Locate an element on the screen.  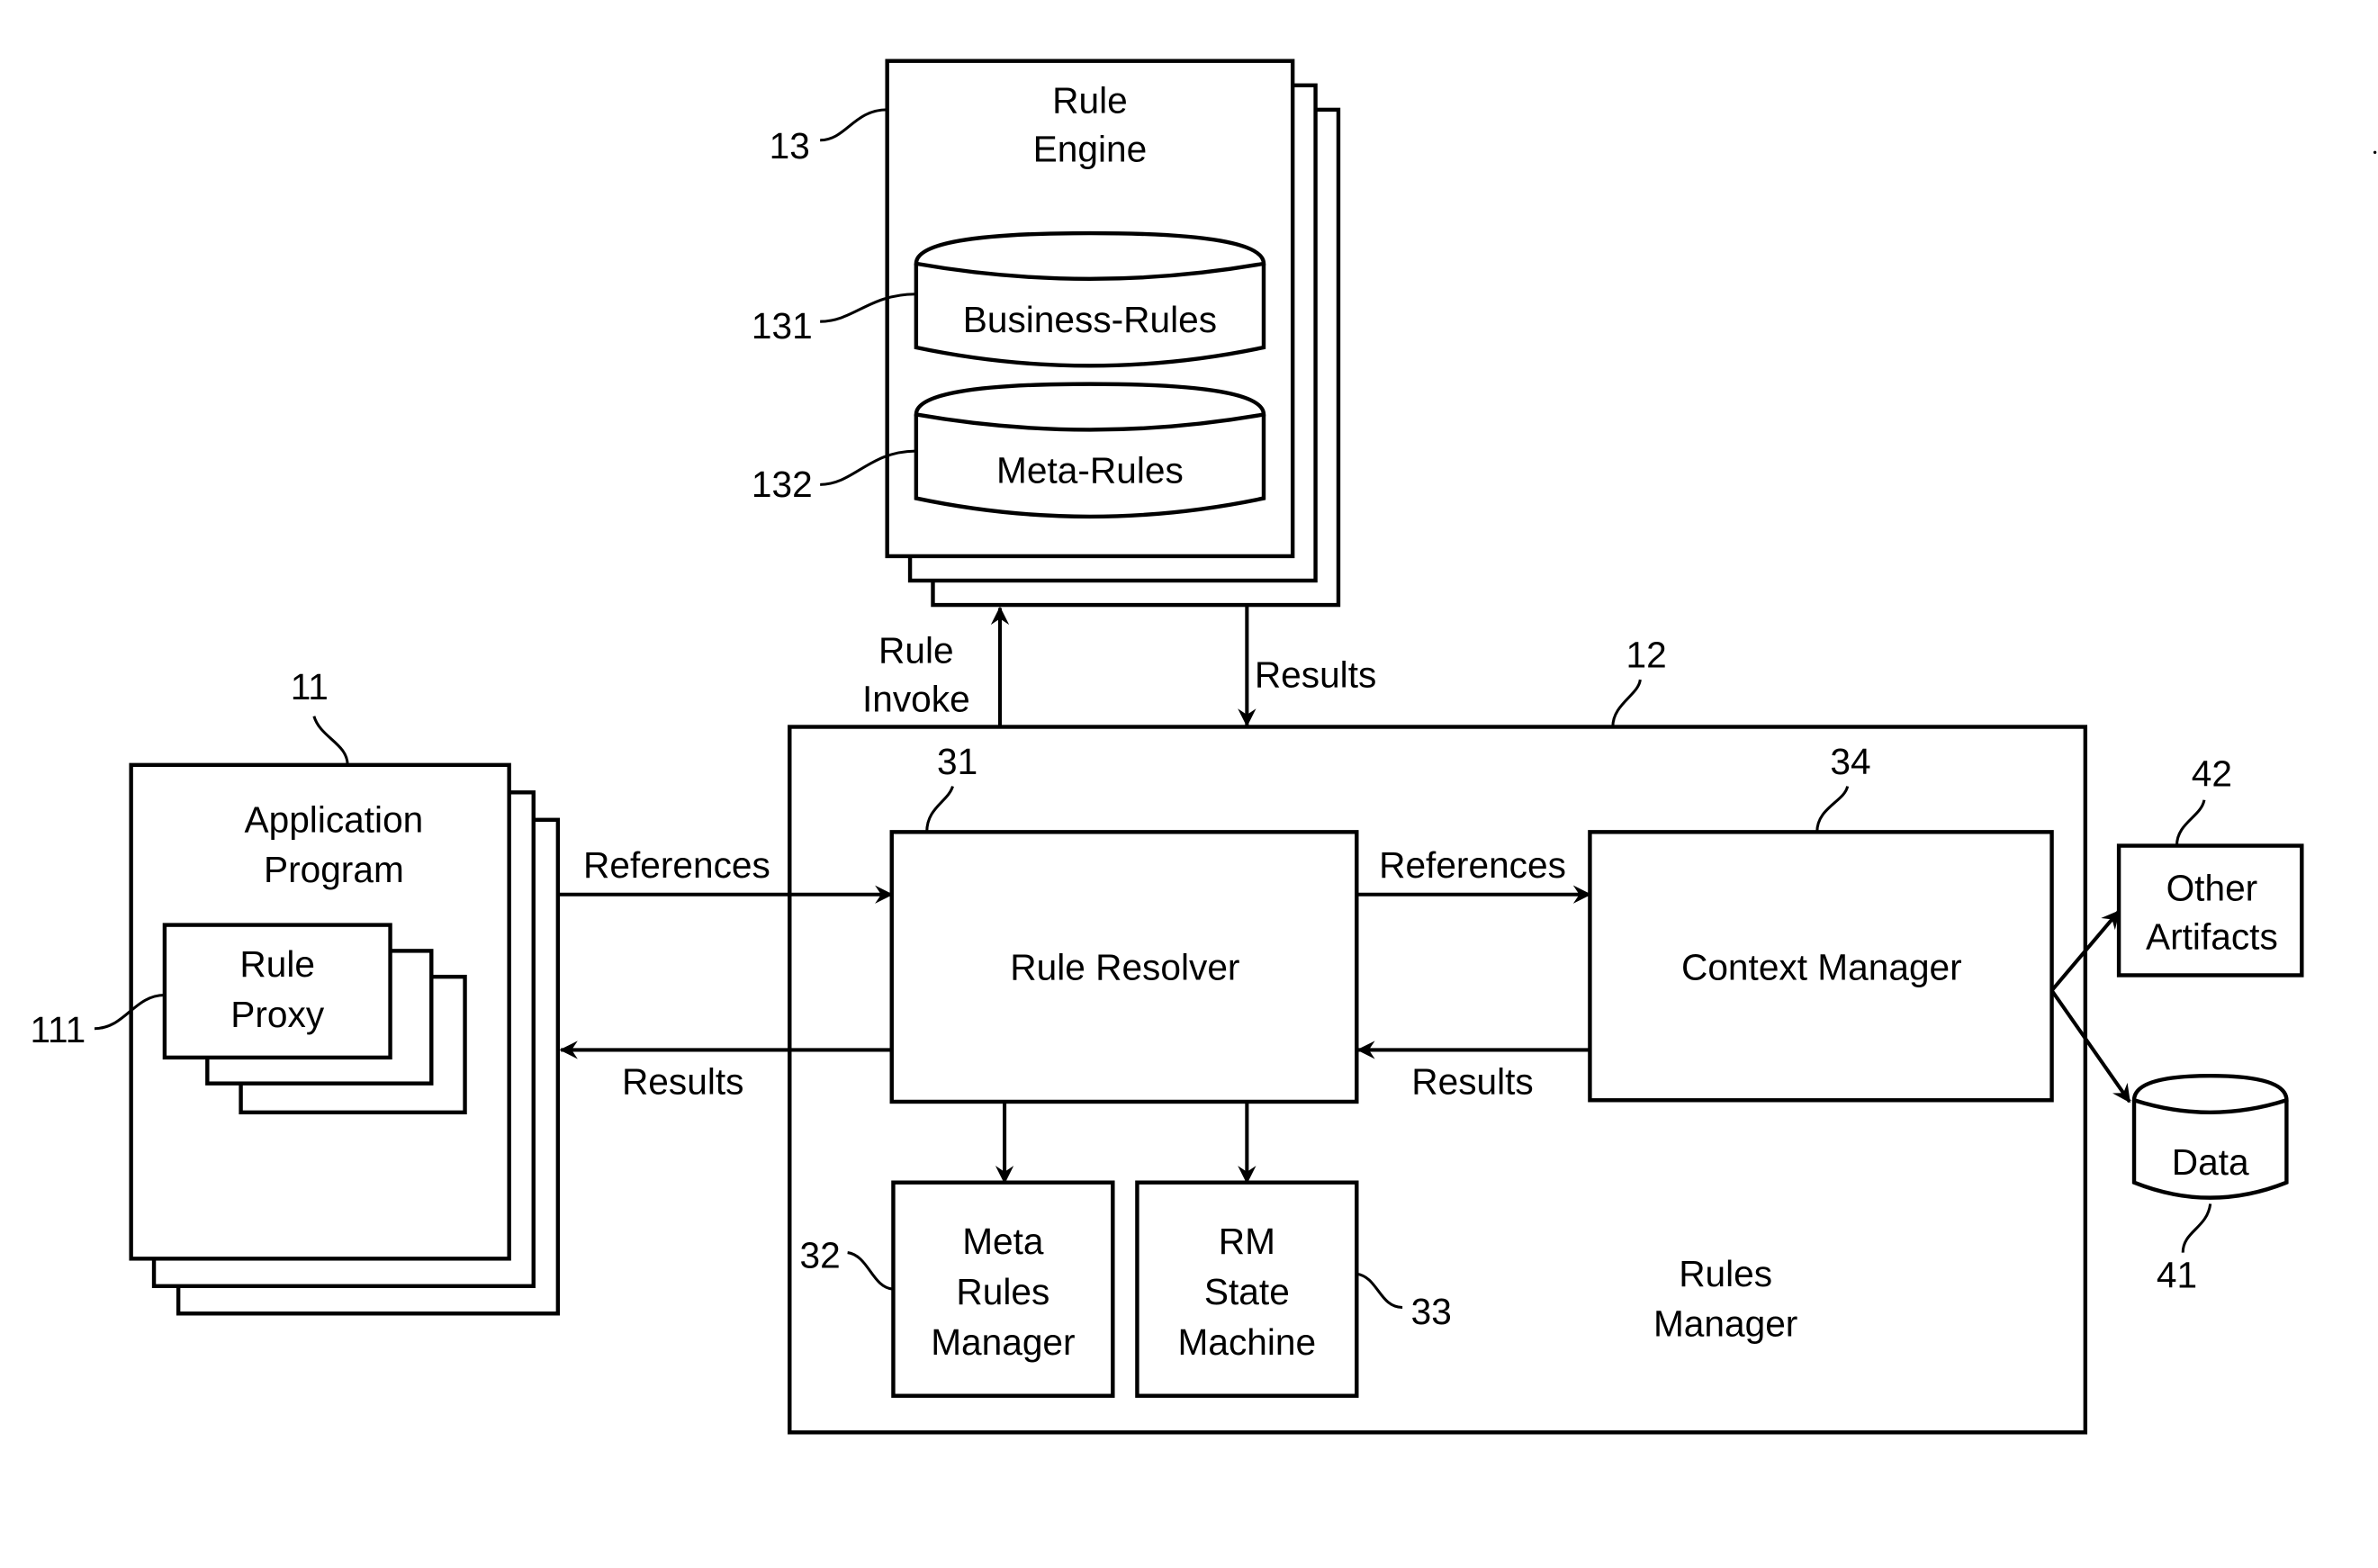
ref-number-13: 13 is located at coordinates (790, 146).